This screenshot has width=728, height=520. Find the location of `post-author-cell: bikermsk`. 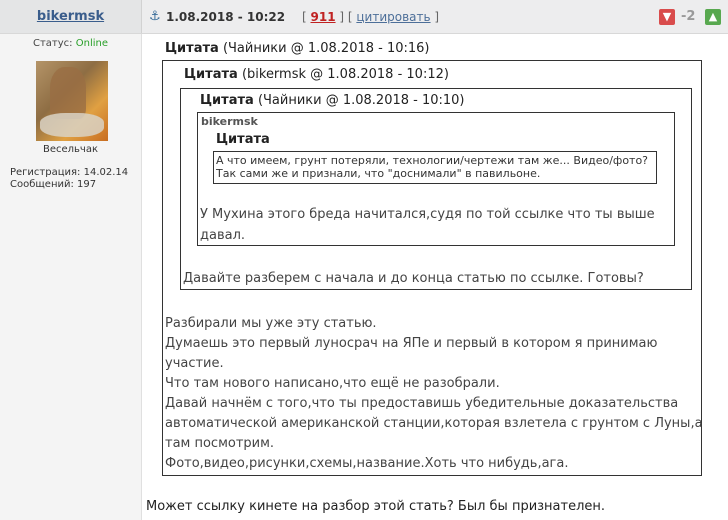

post-author-cell: bikermsk is located at coordinates (71, 16).